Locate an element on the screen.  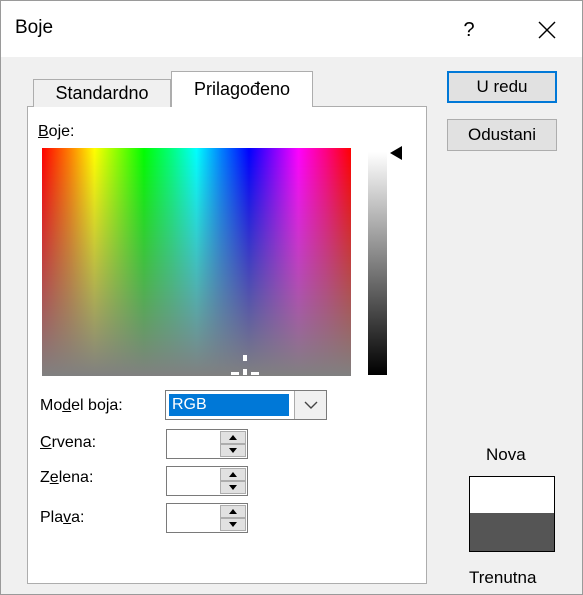
help-button: ? is located at coordinates (469, 30).